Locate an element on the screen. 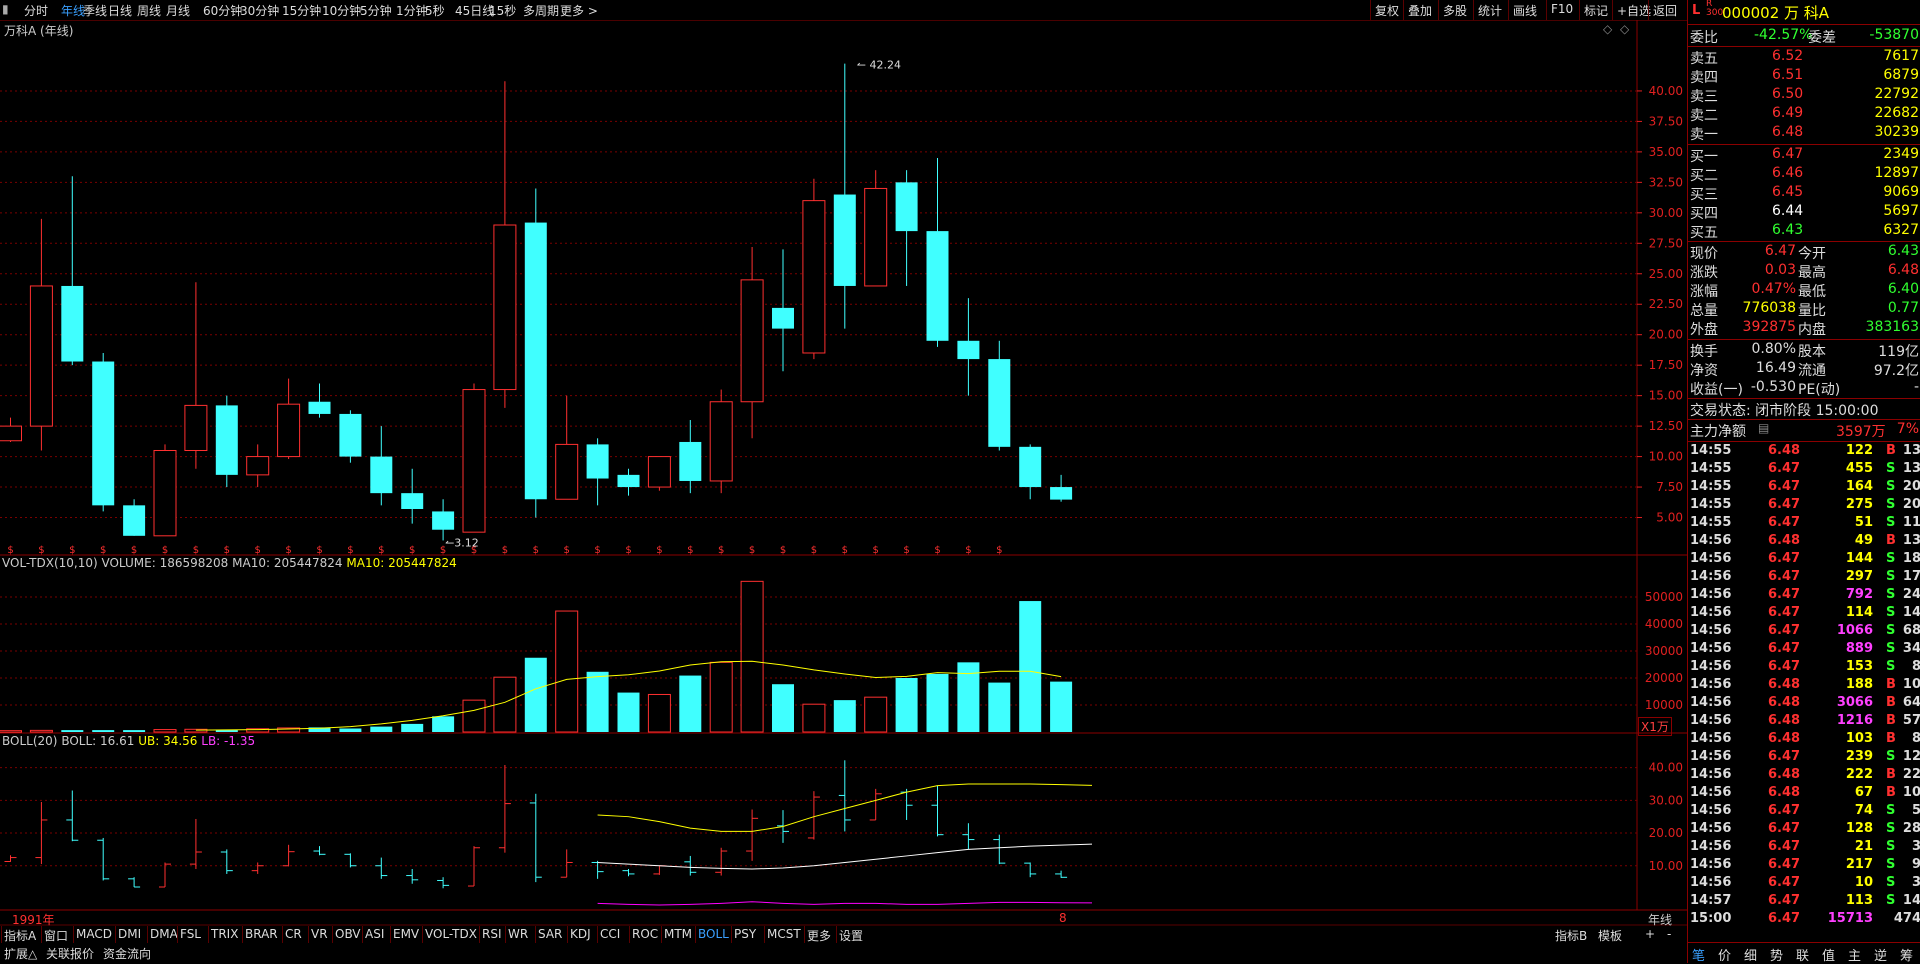 This screenshot has width=1920, height=964. indicator-right-tab-0: 指标B is located at coordinates (1571, 935).